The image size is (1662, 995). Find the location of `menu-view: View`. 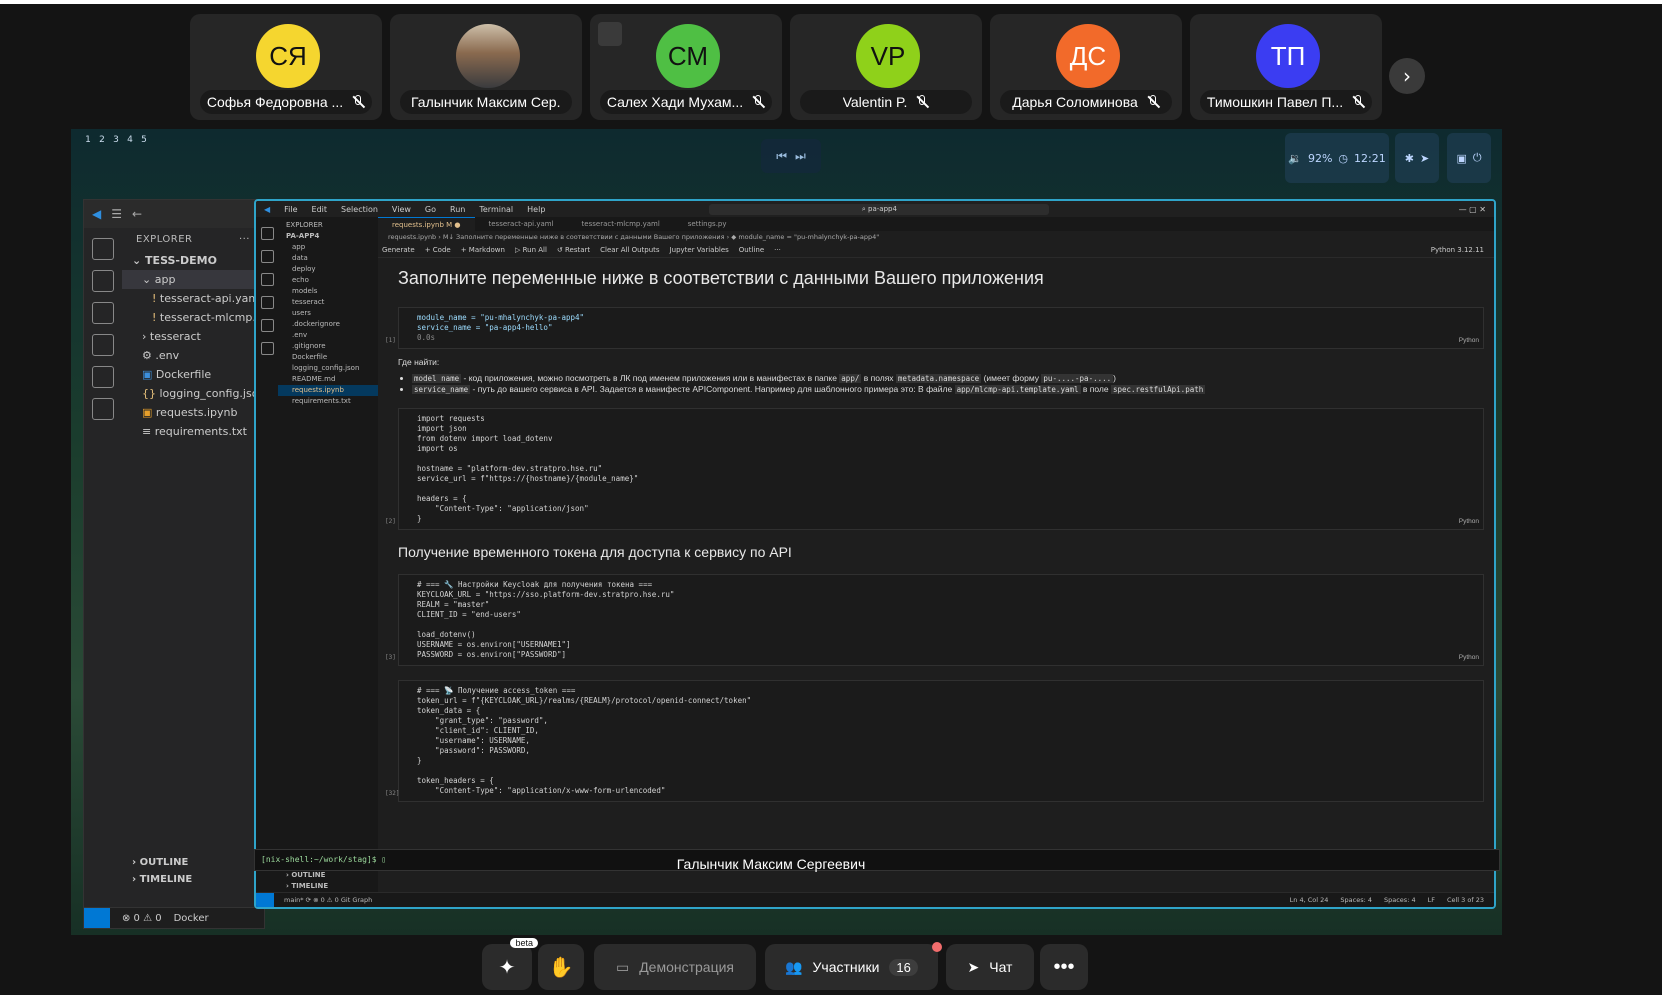

menu-view: View is located at coordinates (401, 209).